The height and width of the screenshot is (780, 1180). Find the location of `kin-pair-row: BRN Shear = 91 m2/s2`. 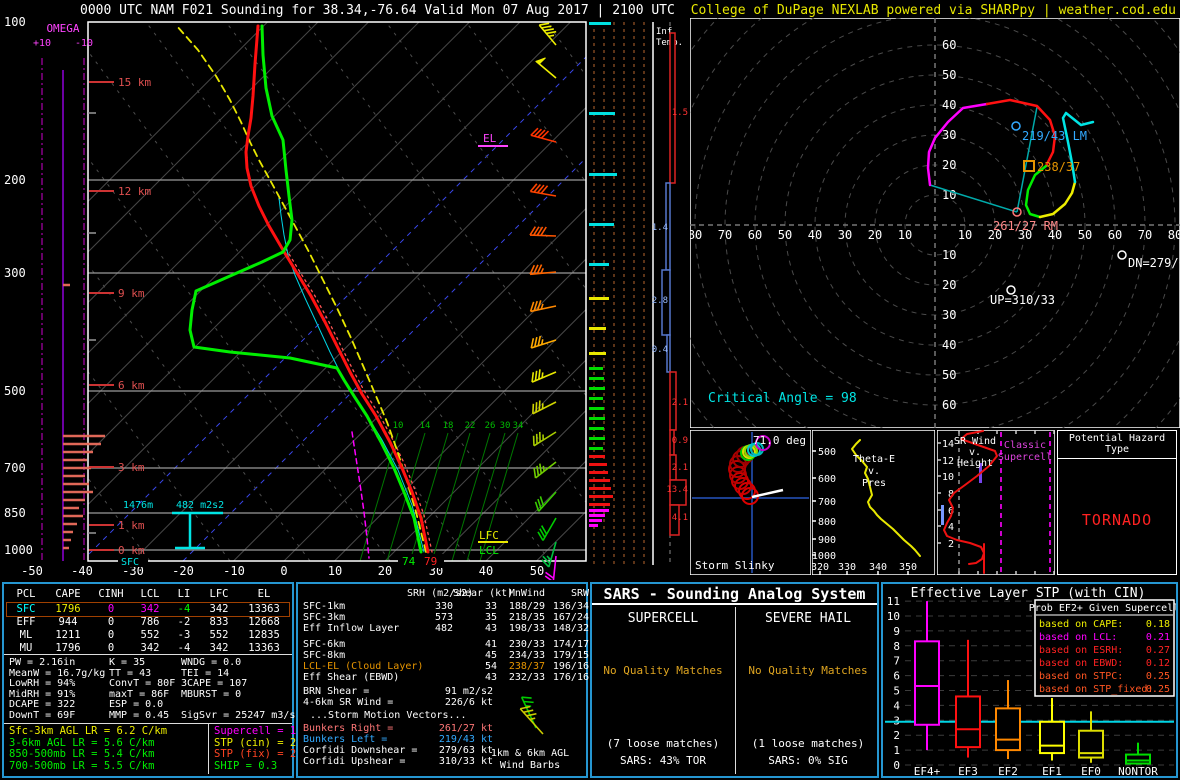

kin-pair-row: BRN Shear = 91 m2/s2 is located at coordinates (398, 691).